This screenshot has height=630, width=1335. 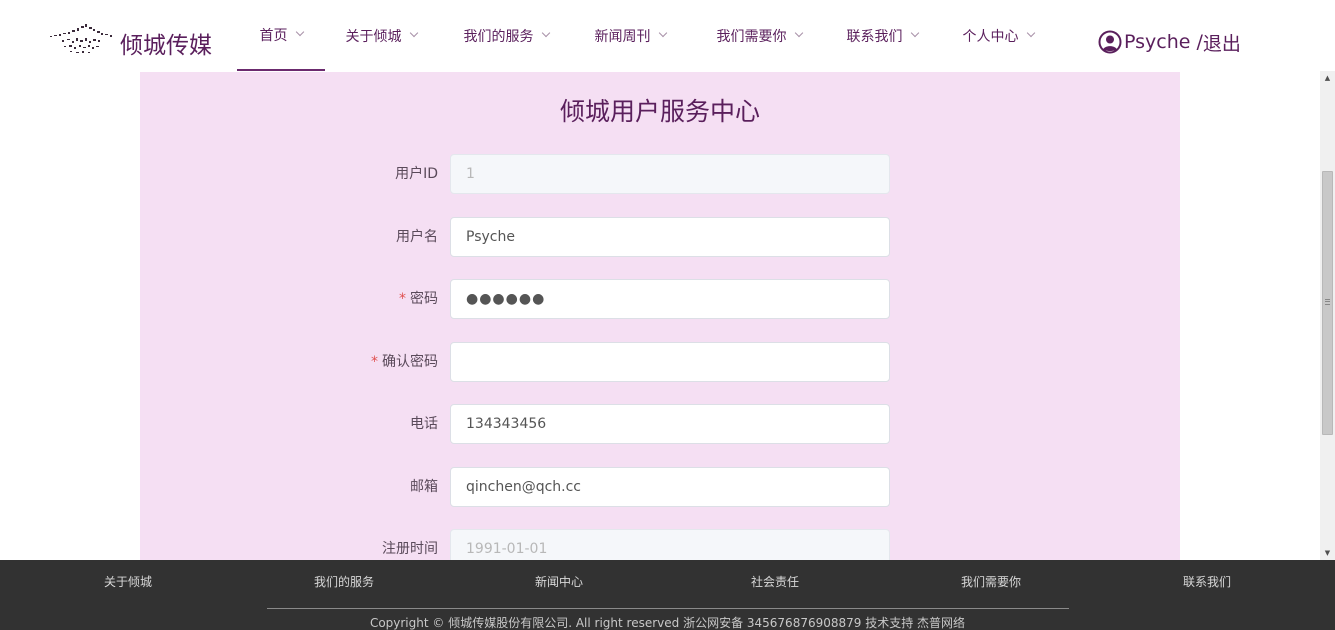 I want to click on footer-divider, so click(x=668, y=608).